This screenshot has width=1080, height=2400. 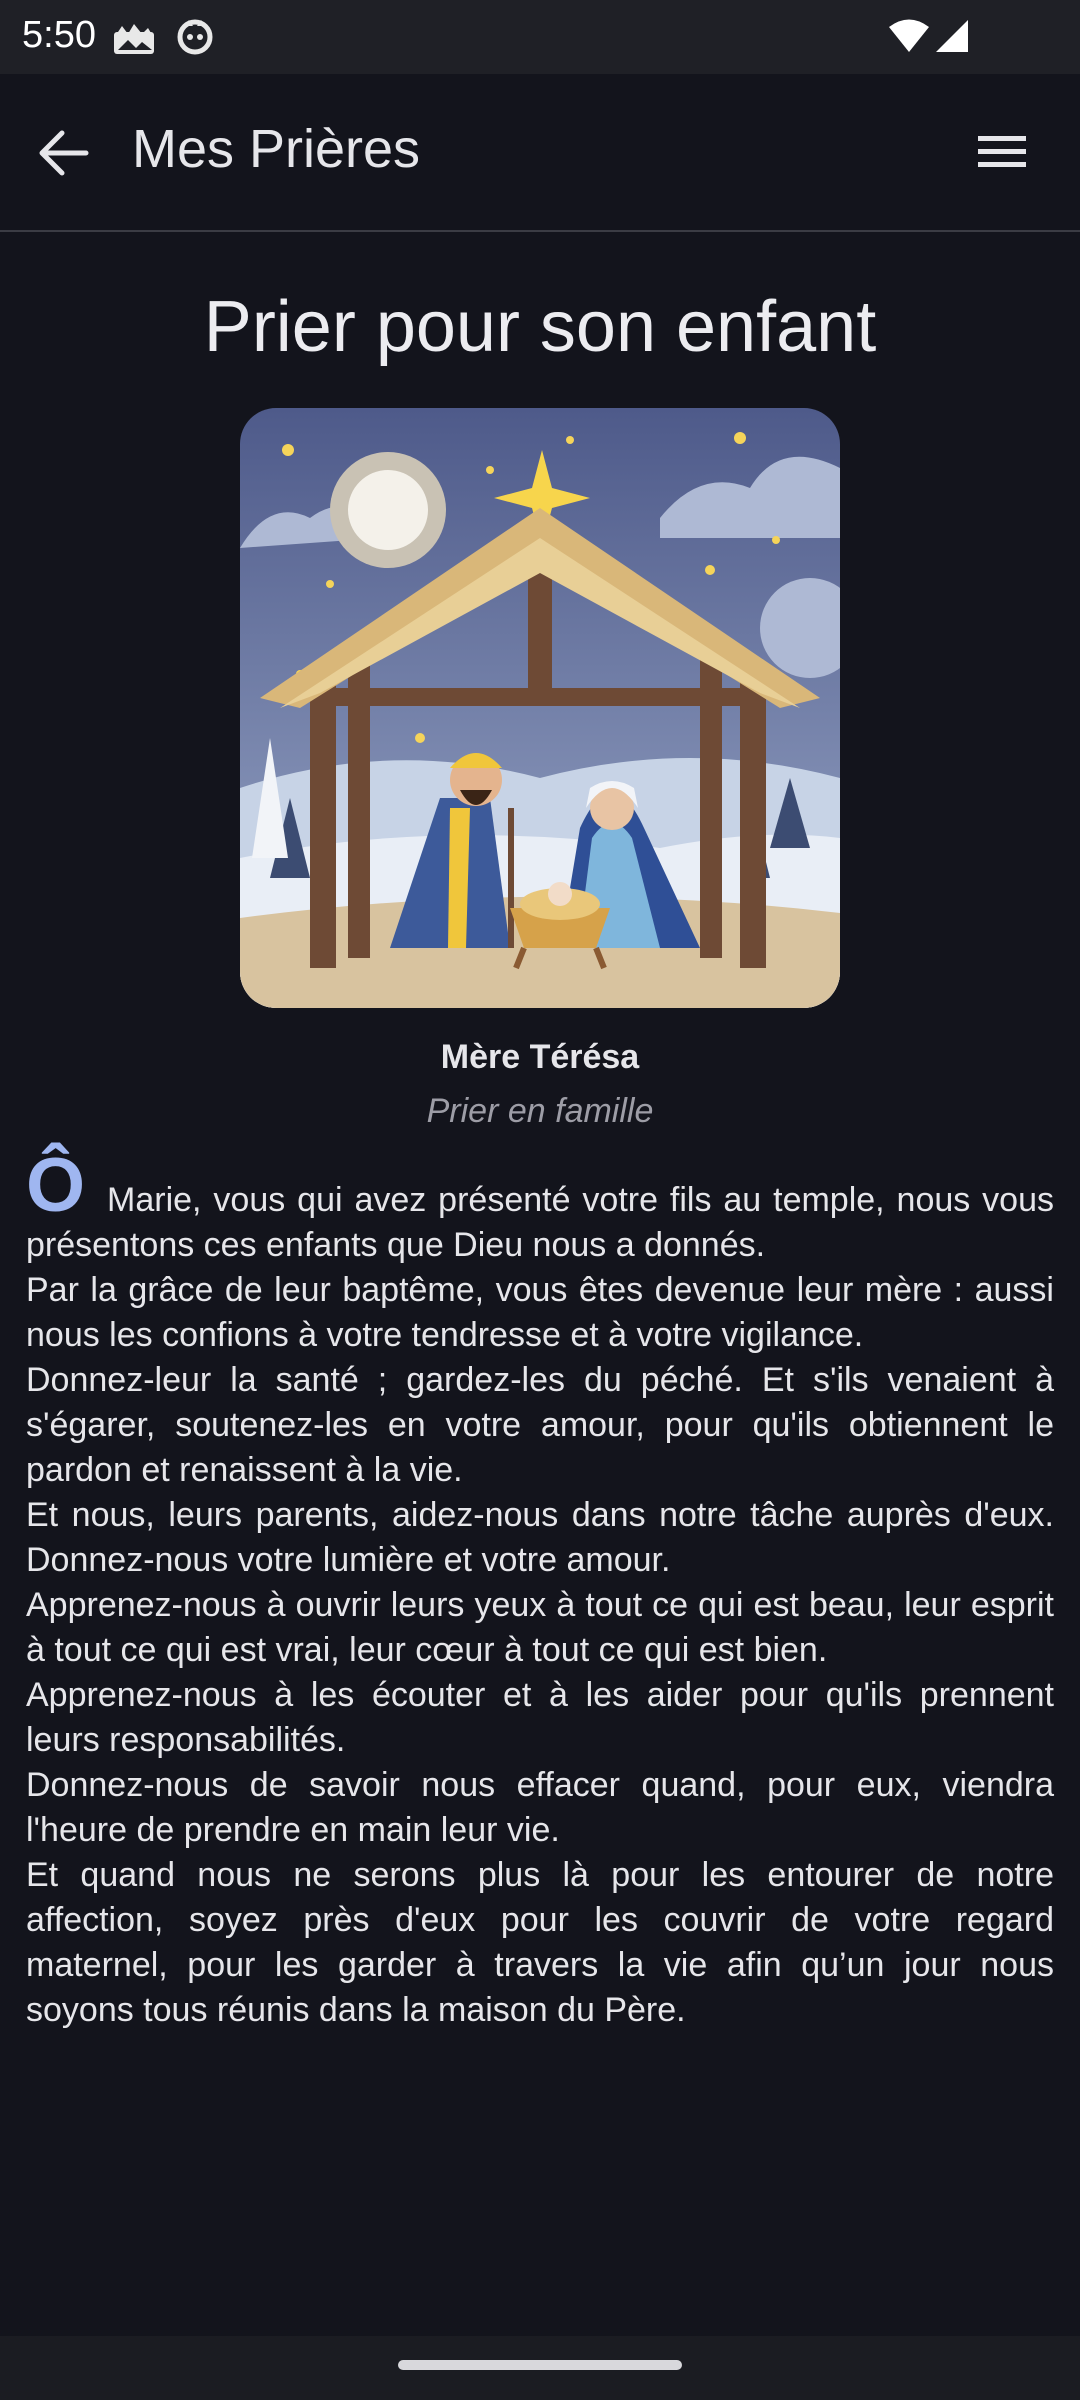 What do you see at coordinates (540, 2365) in the screenshot?
I see `home-gesture-handle` at bounding box center [540, 2365].